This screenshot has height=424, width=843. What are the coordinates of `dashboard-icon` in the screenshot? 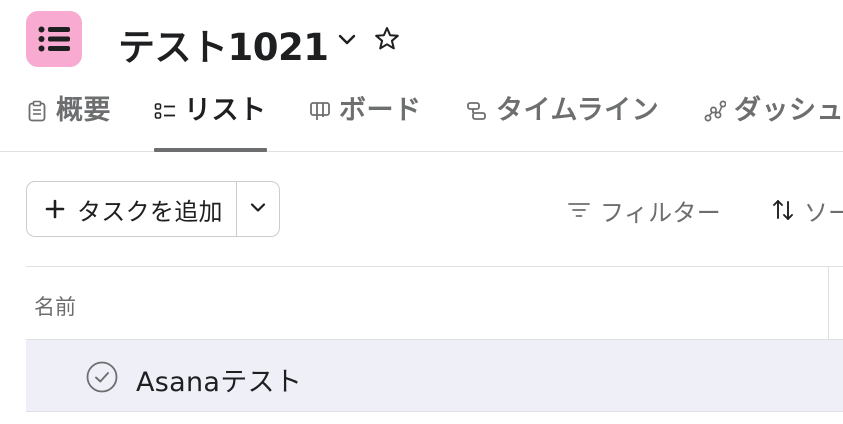 It's located at (715, 111).